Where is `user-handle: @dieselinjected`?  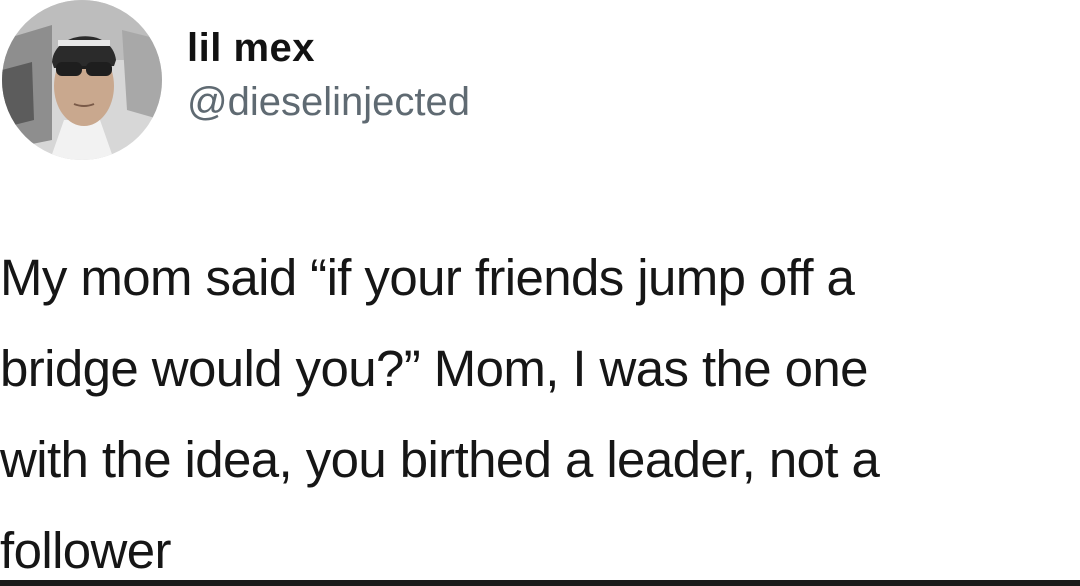 user-handle: @dieselinjected is located at coordinates (328, 102).